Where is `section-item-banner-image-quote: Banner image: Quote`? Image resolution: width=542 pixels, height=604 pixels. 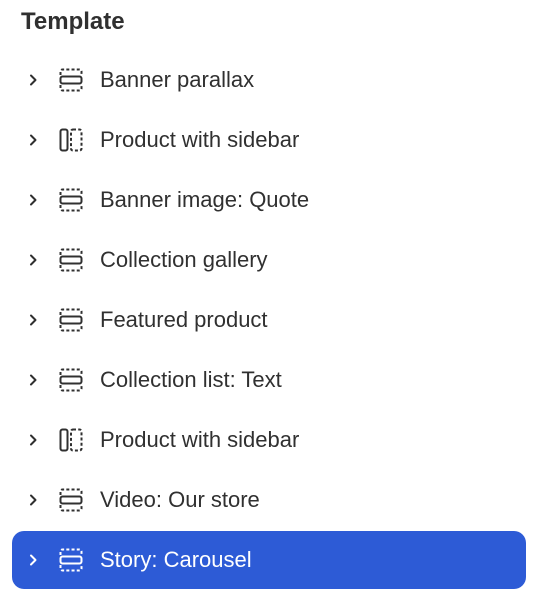
section-item-banner-image-quote: Banner image: Quote is located at coordinates (269, 200).